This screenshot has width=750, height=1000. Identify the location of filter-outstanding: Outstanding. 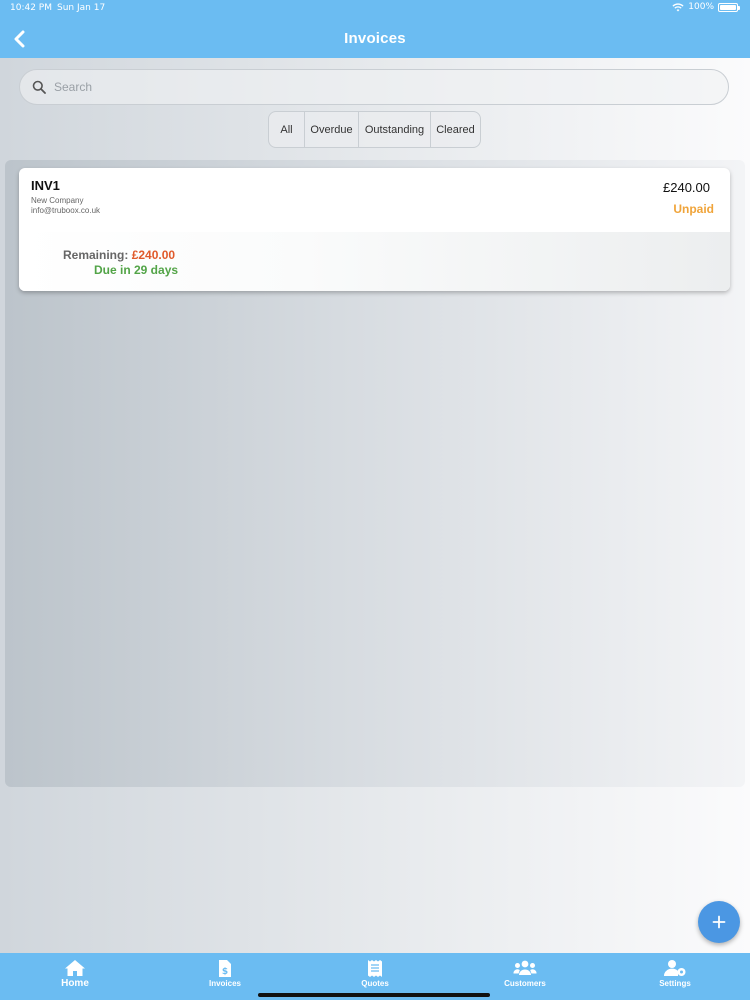
(395, 129).